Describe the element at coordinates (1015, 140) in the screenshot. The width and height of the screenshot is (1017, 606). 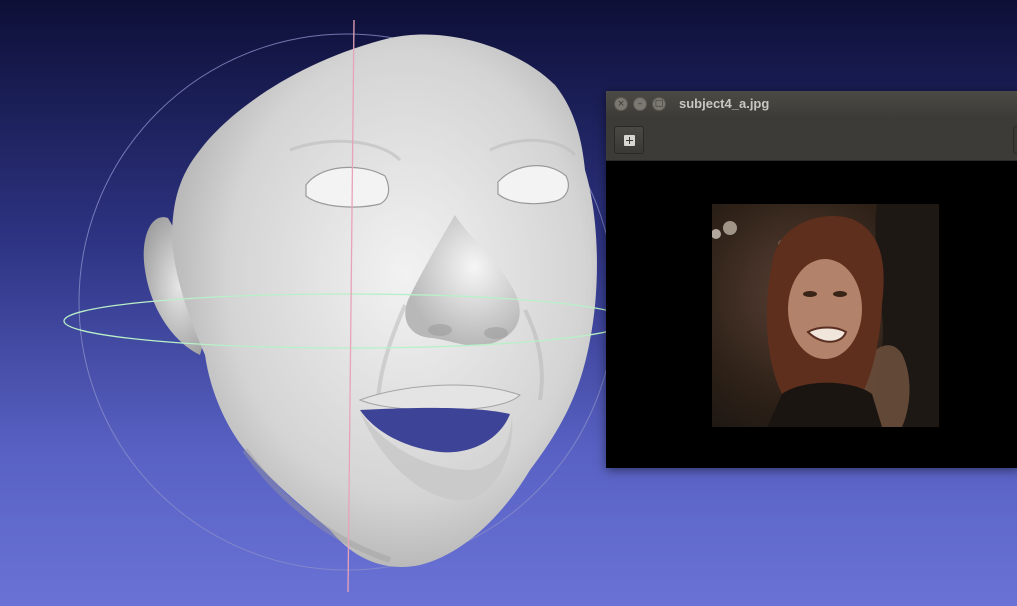
I see `toolbar-button-clipped` at that location.